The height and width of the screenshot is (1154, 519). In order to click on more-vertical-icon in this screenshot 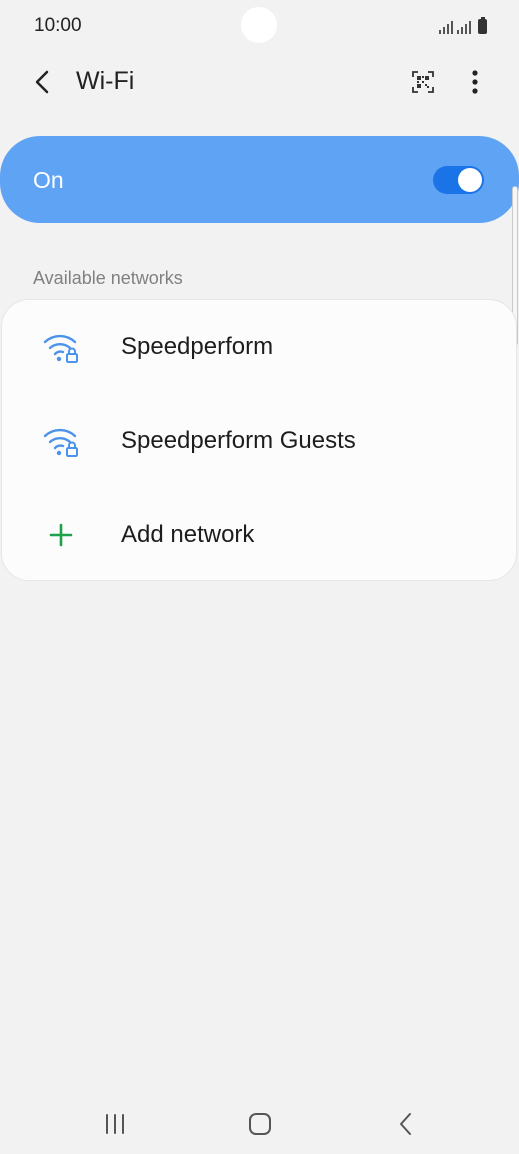, I will do `click(475, 82)`.